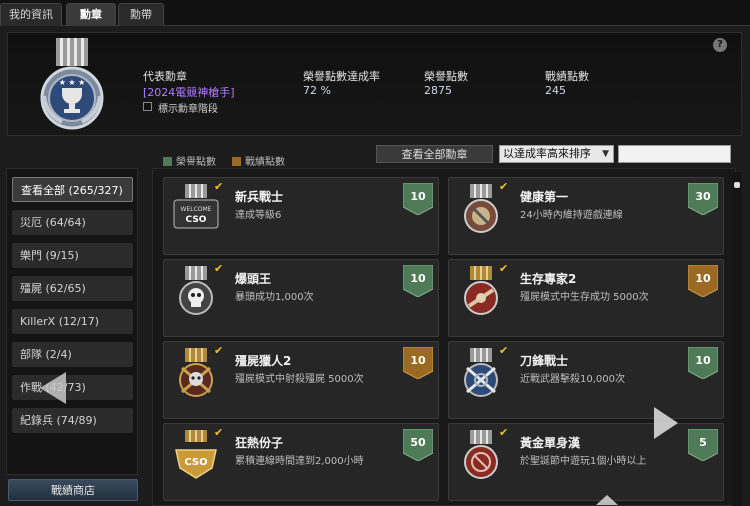  Describe the element at coordinates (317, 90) in the screenshot. I see `honor-rate-value: 72 %` at that location.